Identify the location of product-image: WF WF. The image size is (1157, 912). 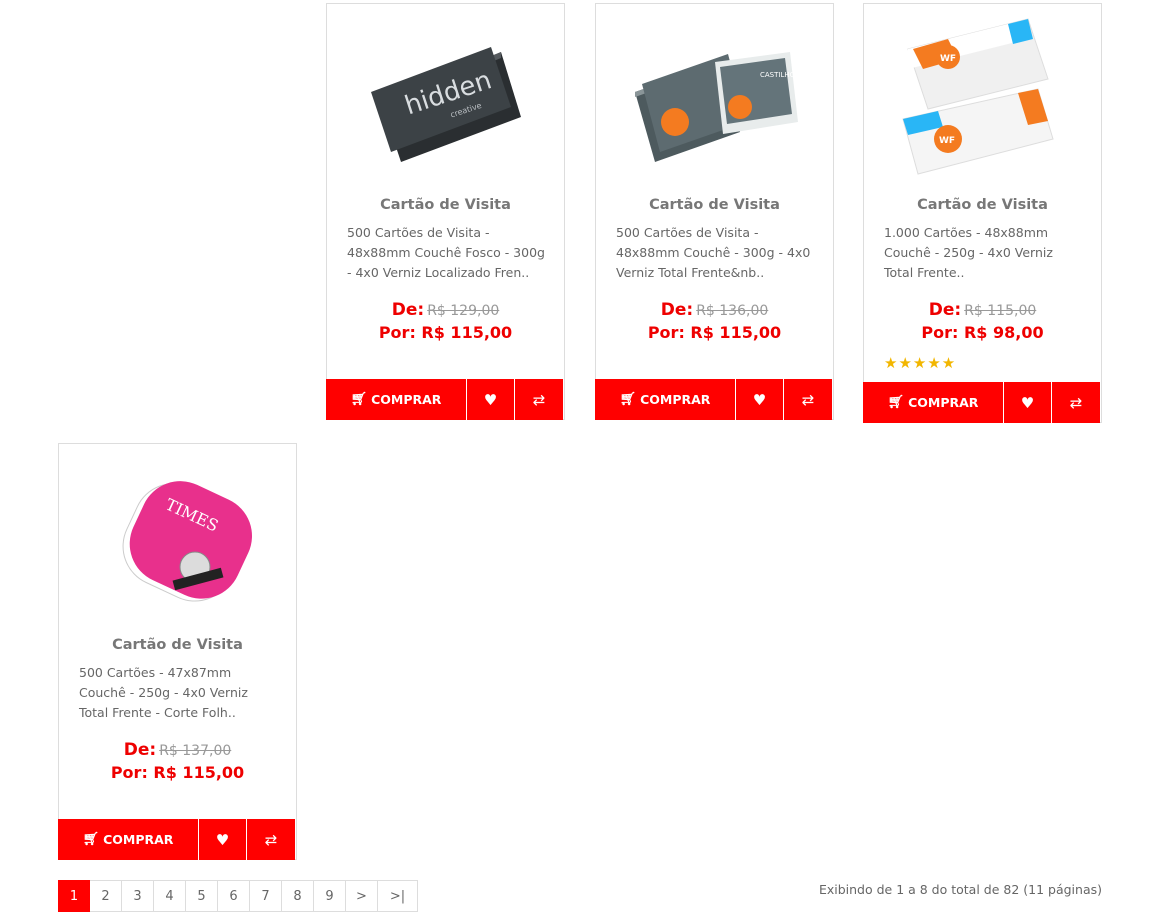
(982, 96).